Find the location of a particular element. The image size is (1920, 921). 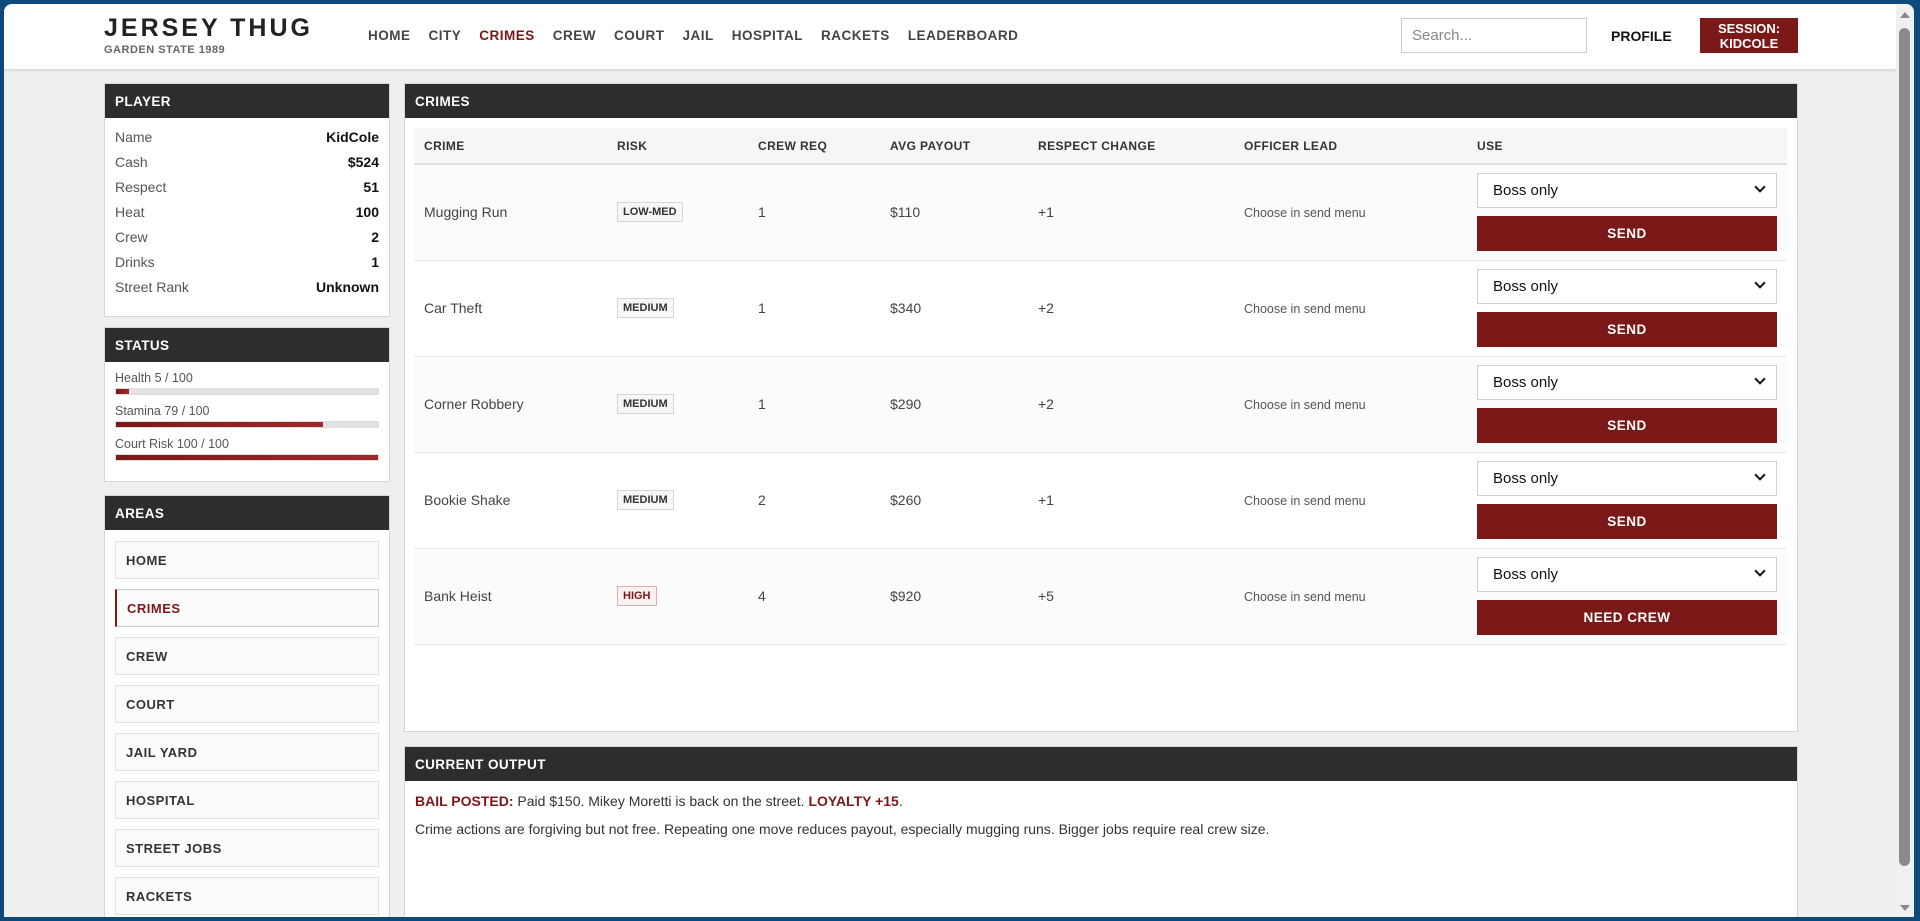

risk-cell: LOW-MED is located at coordinates (677, 212).